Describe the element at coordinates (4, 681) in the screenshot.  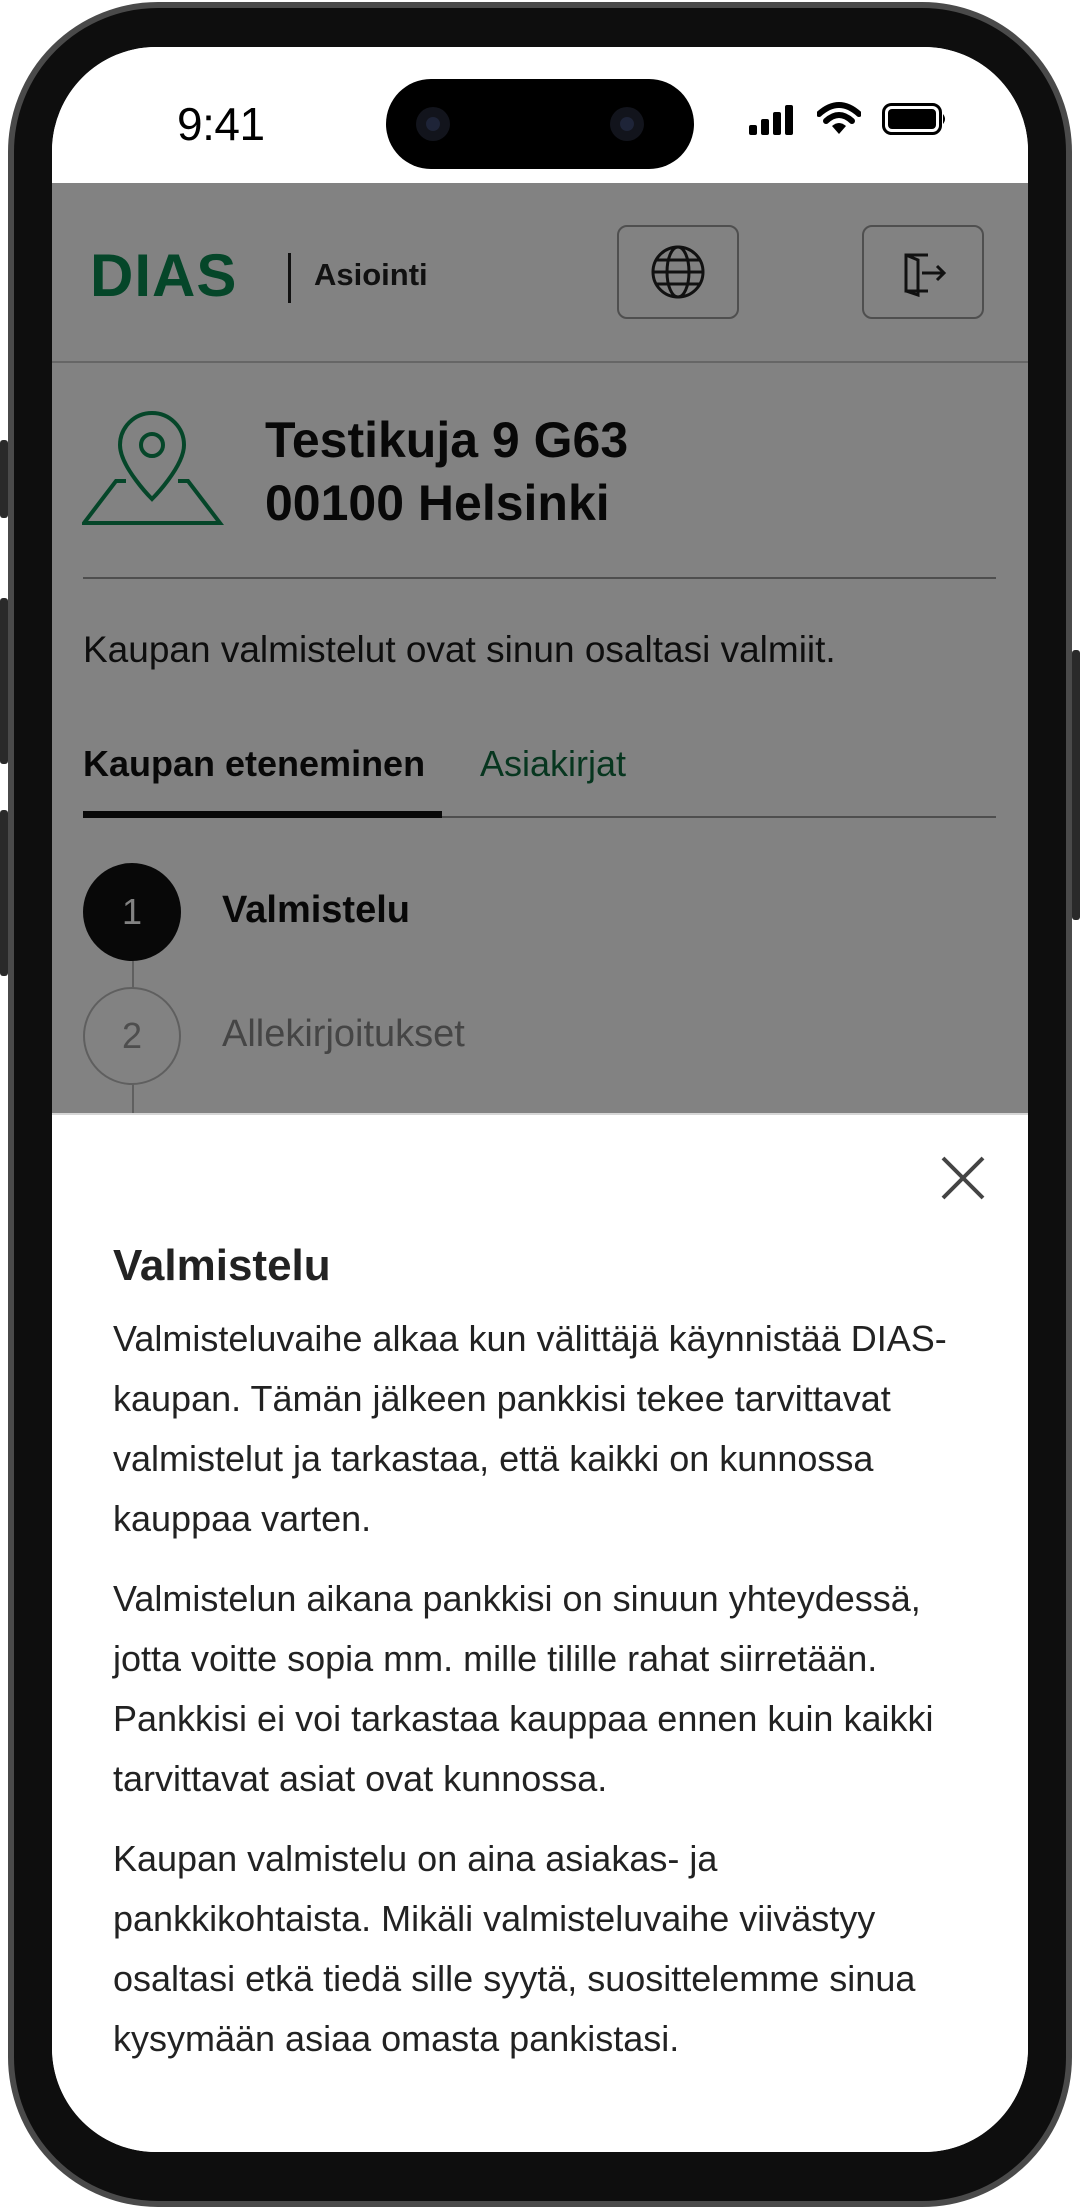
I see `volume-up-button` at that location.